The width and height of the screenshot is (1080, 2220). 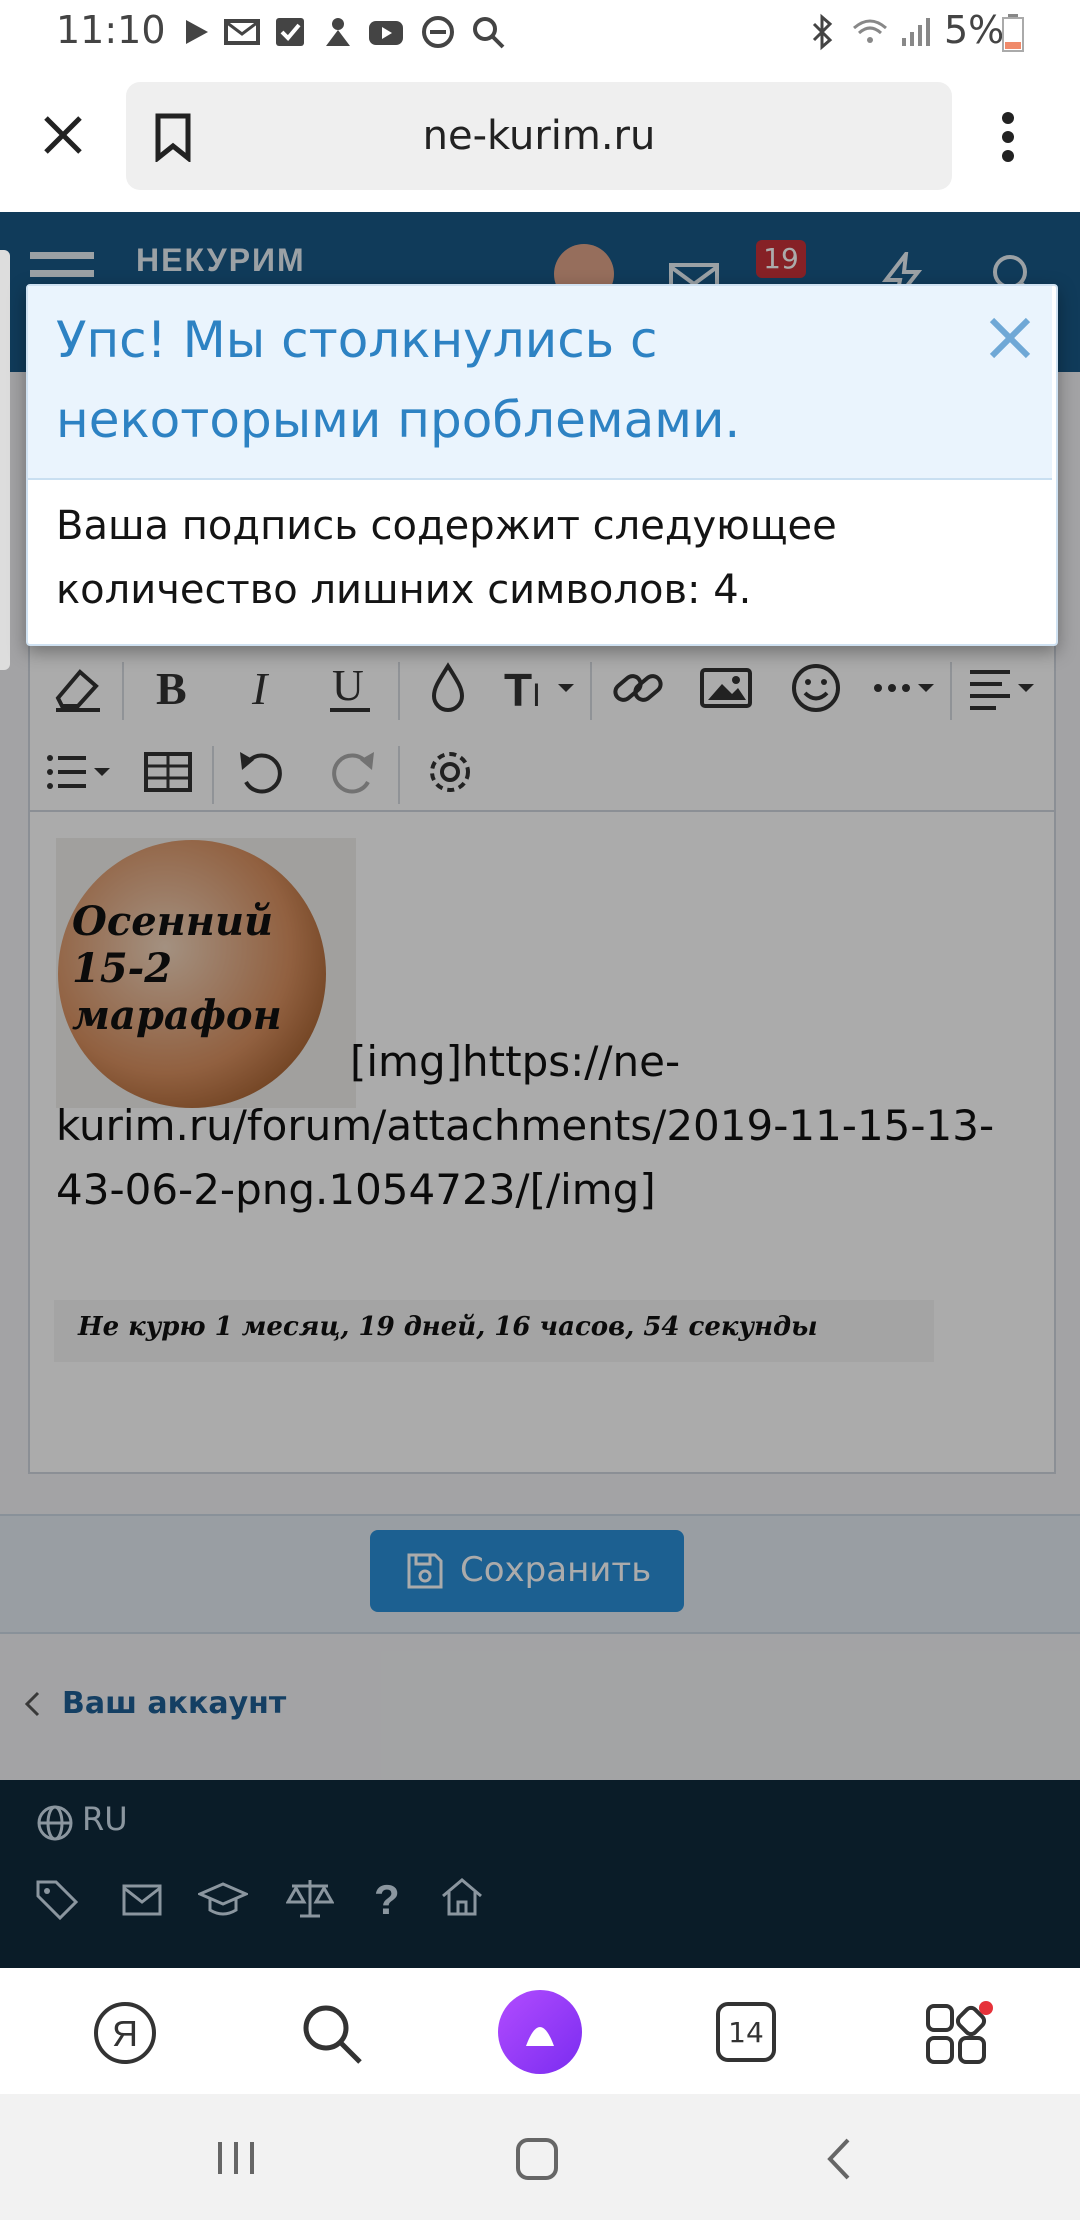 I want to click on bluetooth-icon, so click(x=822, y=32).